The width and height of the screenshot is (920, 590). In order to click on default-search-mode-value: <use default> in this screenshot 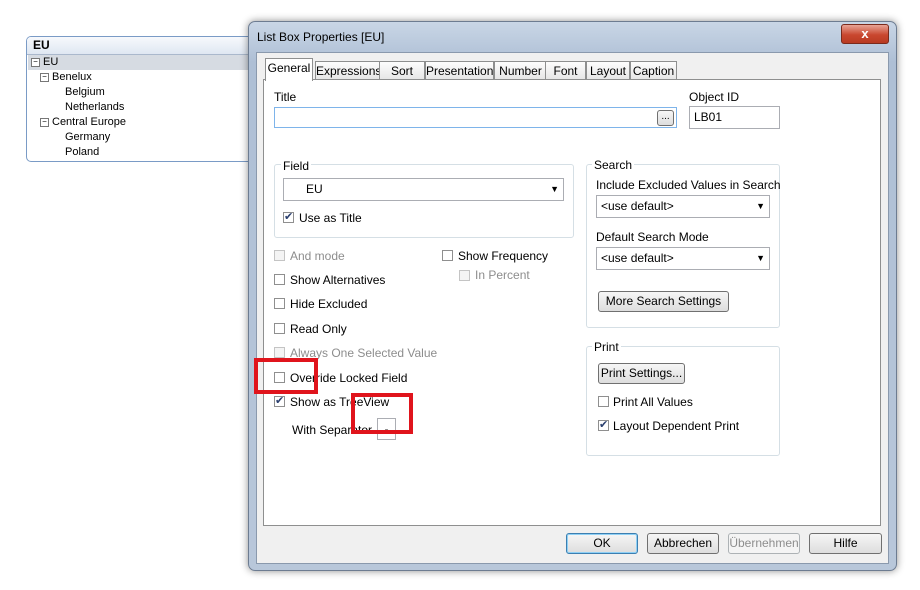, I will do `click(637, 258)`.